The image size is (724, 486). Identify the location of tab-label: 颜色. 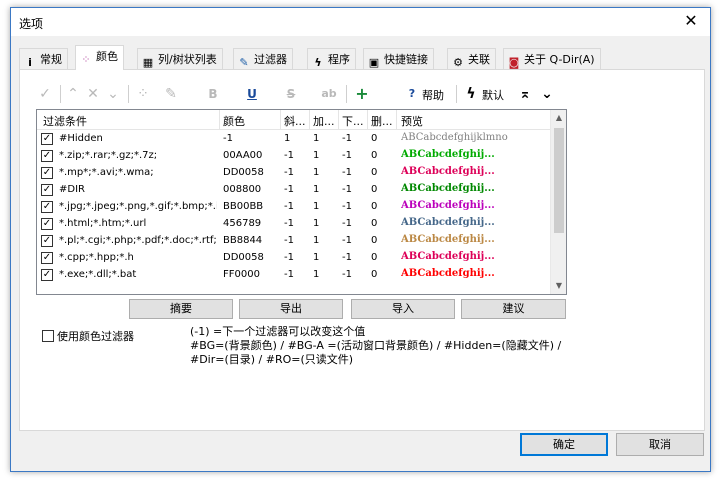
(107, 56).